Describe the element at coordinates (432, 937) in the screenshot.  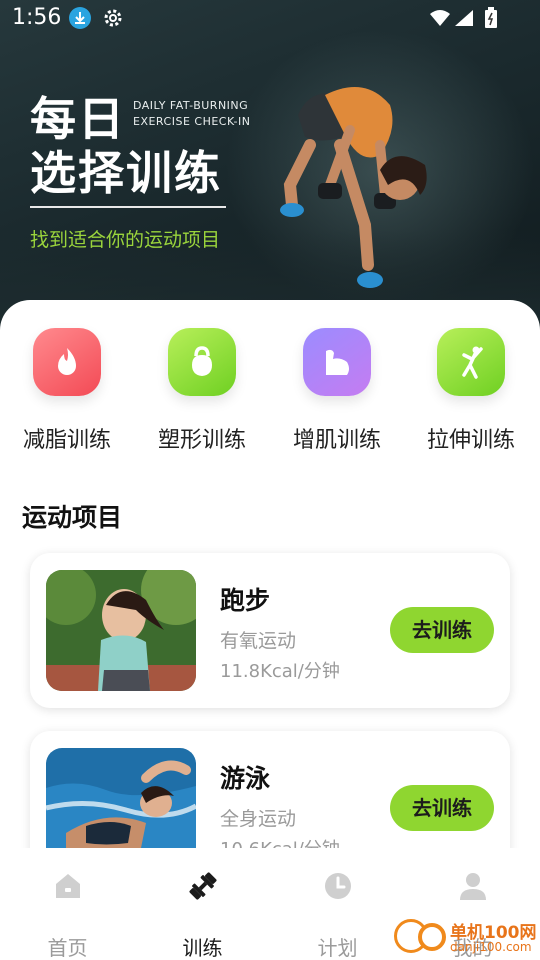
I see `watermark-circle` at that location.